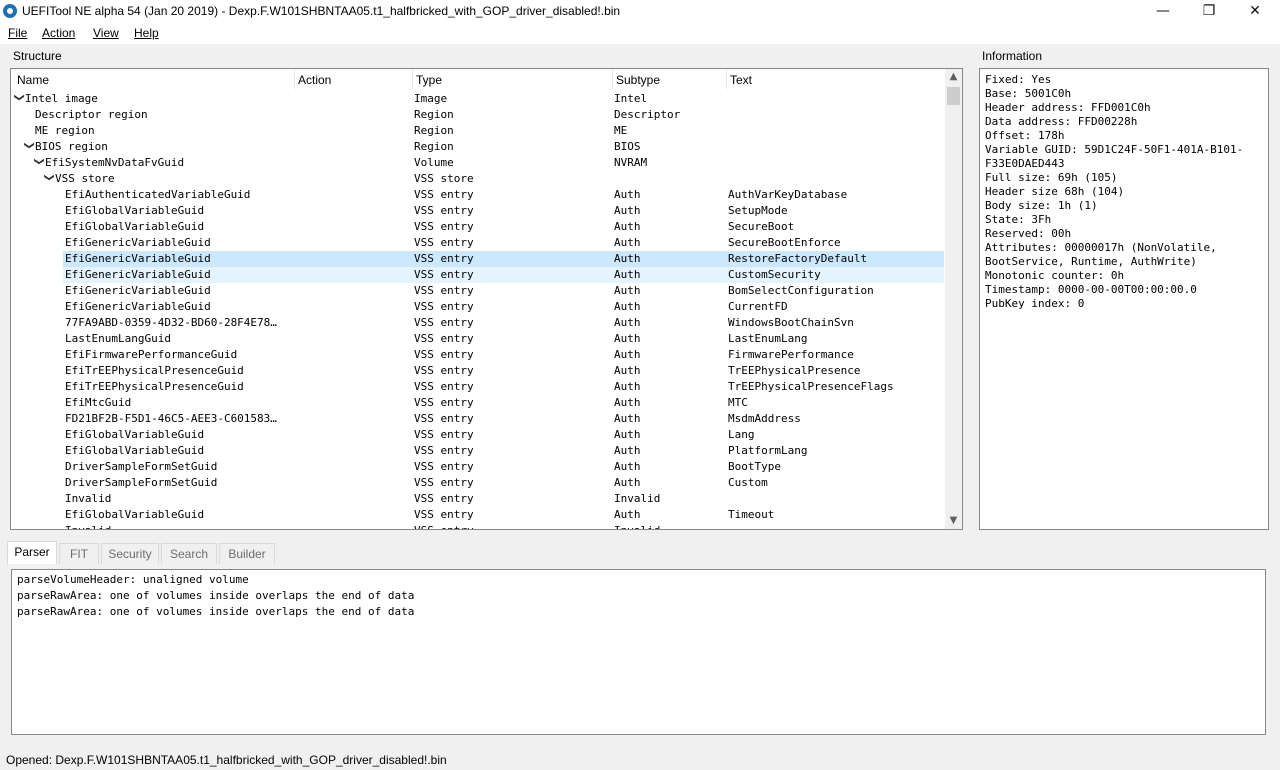  What do you see at coordinates (477, 435) in the screenshot?
I see `tree-row: EfiGlobalVariableGuid VSS entry Auth Lang` at bounding box center [477, 435].